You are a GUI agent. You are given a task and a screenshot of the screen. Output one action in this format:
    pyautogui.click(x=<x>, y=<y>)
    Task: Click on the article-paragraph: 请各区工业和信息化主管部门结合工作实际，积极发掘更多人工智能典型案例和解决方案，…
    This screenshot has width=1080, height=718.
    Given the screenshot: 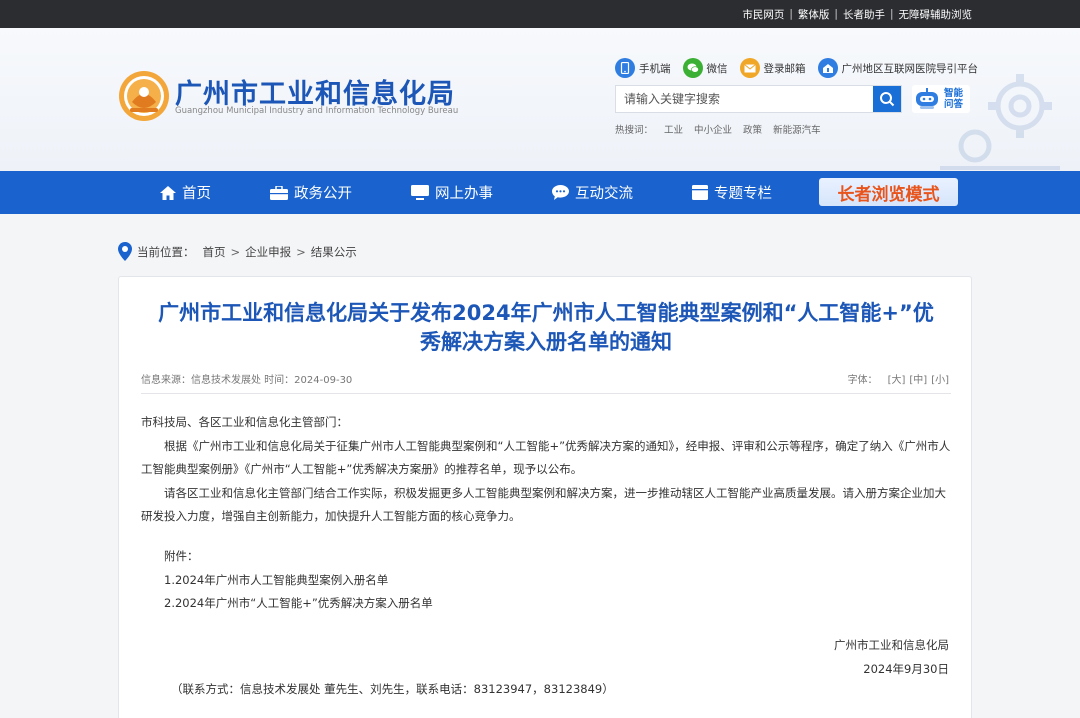 What is the action you would take?
    pyautogui.click(x=543, y=504)
    